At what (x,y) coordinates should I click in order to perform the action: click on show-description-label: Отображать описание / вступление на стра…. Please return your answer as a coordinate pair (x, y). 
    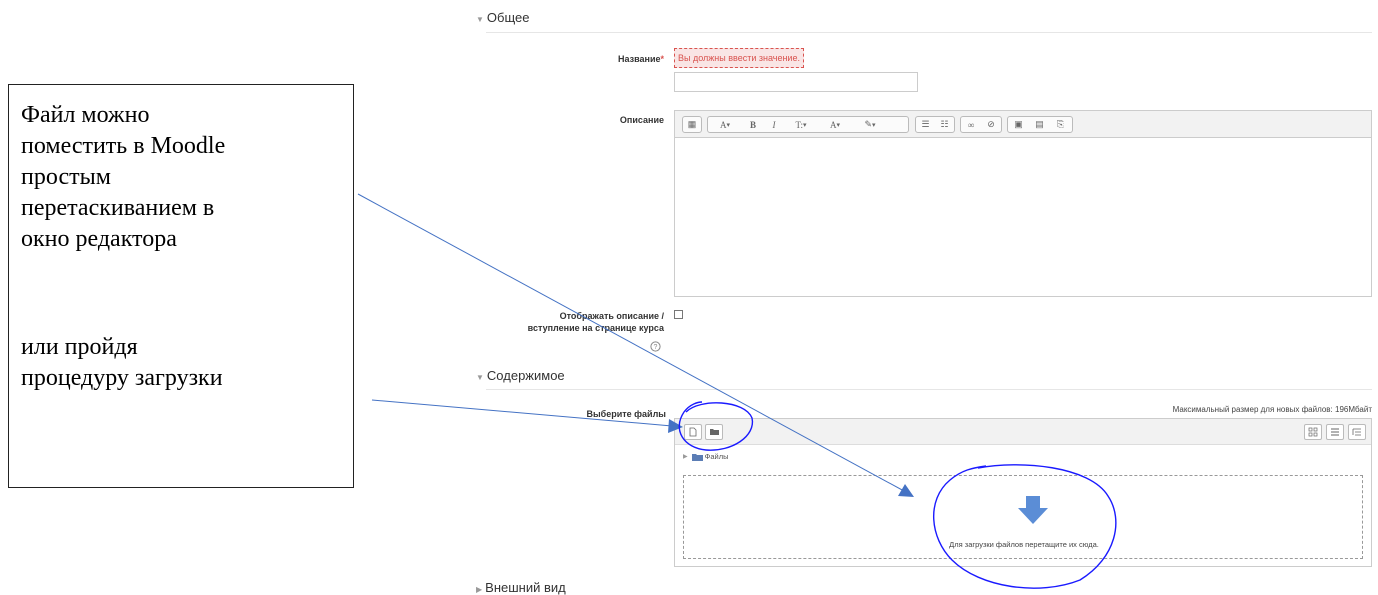
    Looking at the image, I should click on (595, 322).